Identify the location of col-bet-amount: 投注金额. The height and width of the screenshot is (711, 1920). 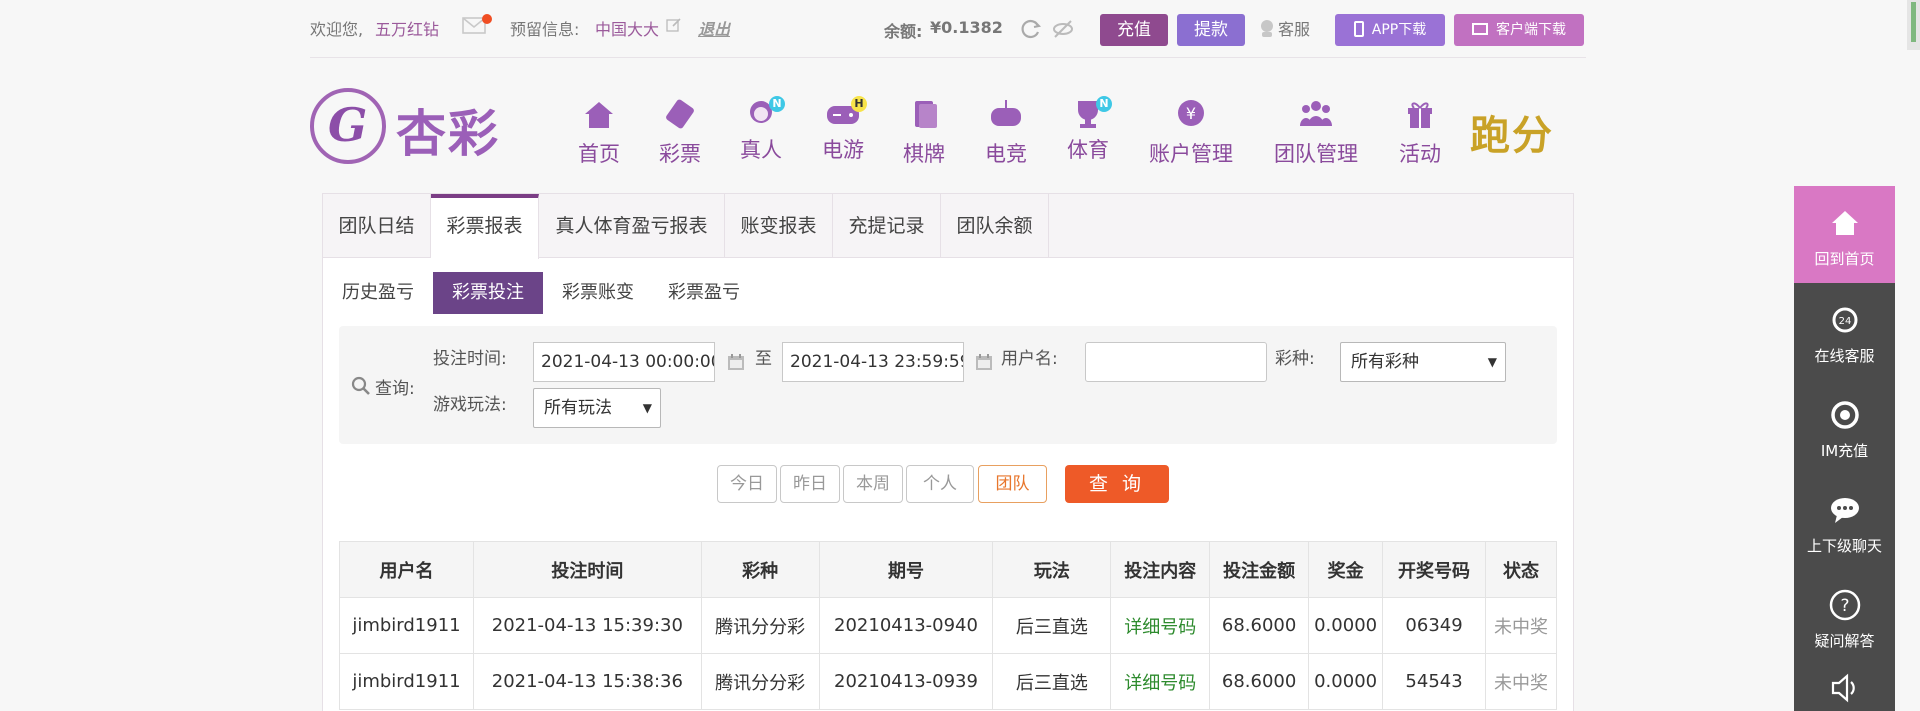
(1259, 569).